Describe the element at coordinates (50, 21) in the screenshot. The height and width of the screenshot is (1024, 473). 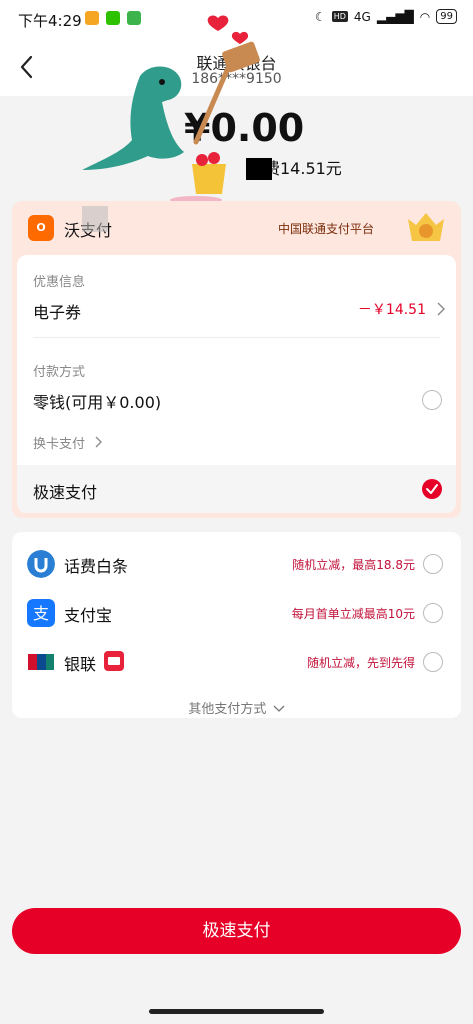
I see `status-time: 下午4:29` at that location.